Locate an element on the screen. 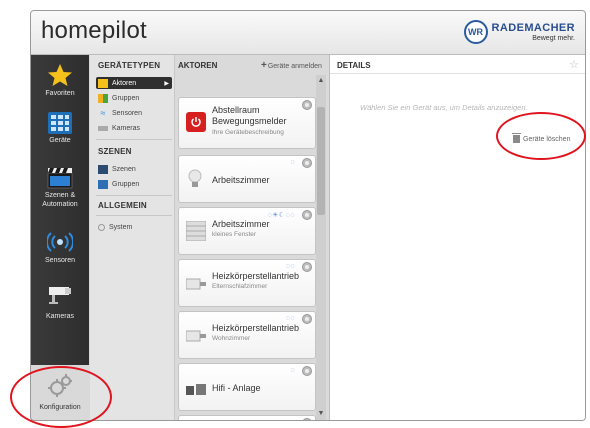 The width and height of the screenshot is (590, 428). category-system: System is located at coordinates (115, 227).